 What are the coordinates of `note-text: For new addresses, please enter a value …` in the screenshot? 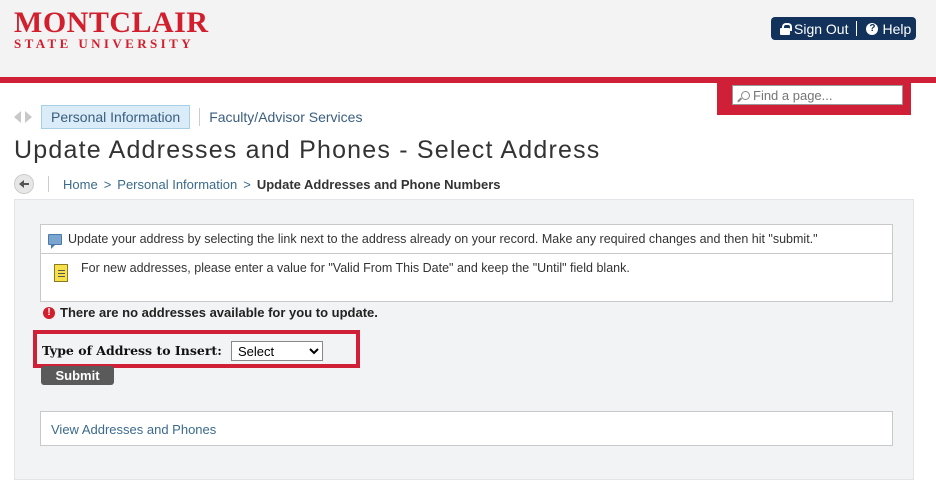 It's located at (355, 268).